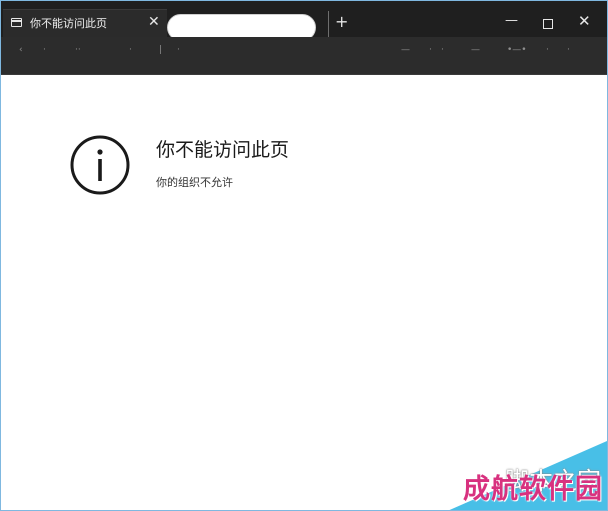 This screenshot has height=511, width=608. What do you see at coordinates (430, 50) in the screenshot?
I see `favorite-icon: ·` at bounding box center [430, 50].